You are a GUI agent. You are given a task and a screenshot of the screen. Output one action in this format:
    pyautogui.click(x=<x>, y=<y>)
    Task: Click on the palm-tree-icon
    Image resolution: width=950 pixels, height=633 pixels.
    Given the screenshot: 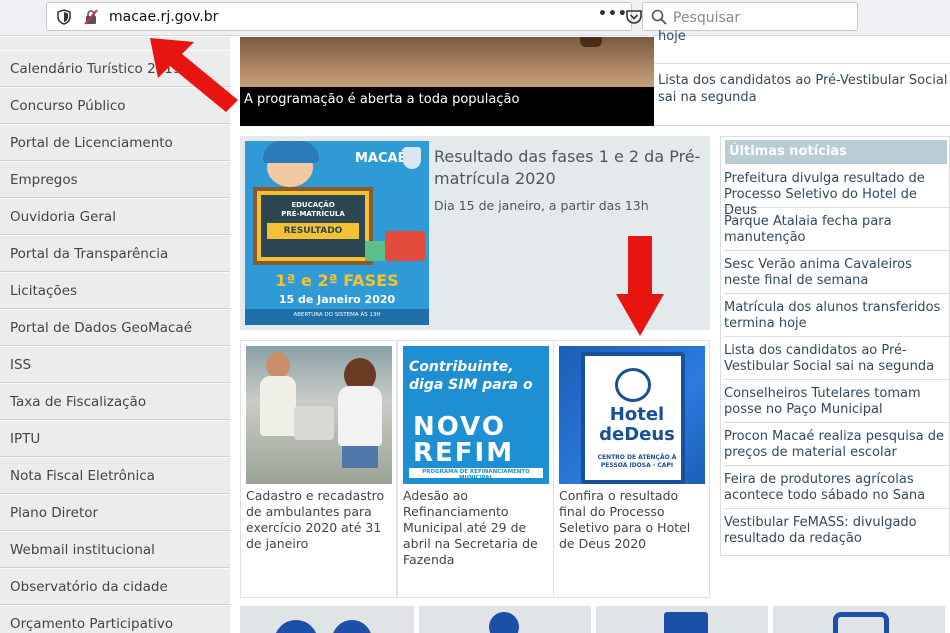 What is the action you would take?
    pyautogui.click(x=633, y=385)
    